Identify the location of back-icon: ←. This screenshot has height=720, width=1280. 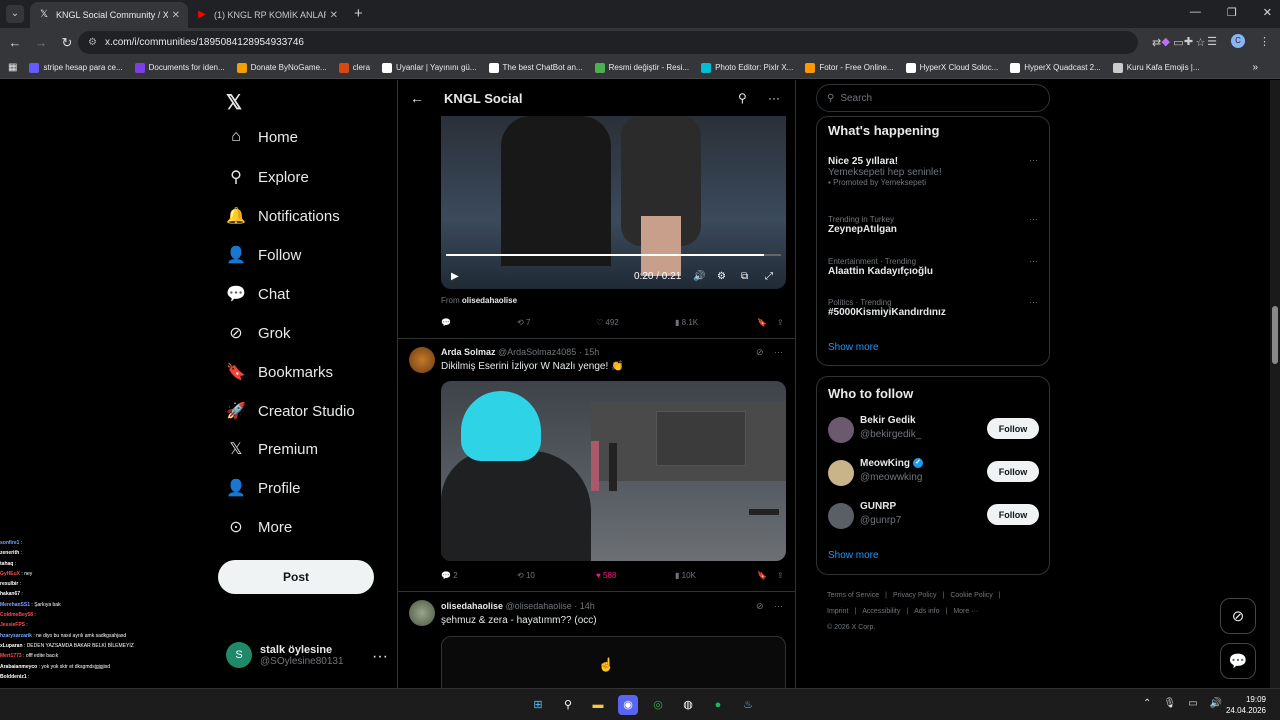
(15, 42).